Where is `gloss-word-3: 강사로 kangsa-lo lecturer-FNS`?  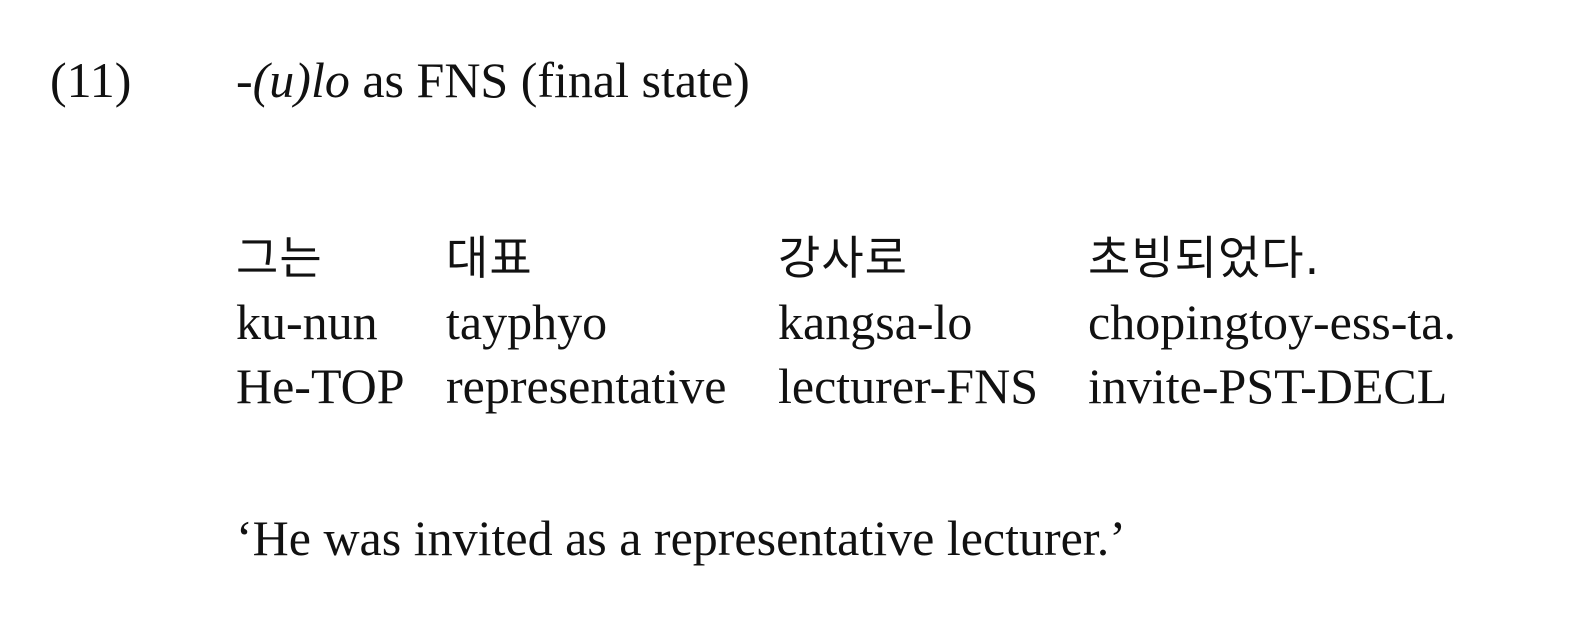 gloss-word-3: 강사로 kangsa-lo lecturer-FNS is located at coordinates (908, 322).